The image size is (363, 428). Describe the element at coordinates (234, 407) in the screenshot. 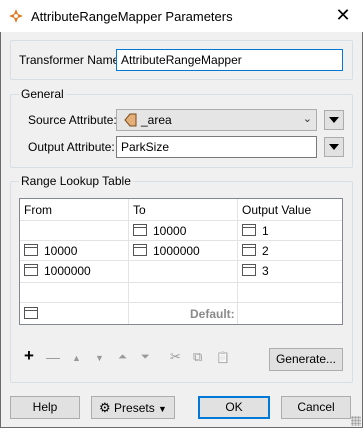

I see `ok-button: OK` at that location.